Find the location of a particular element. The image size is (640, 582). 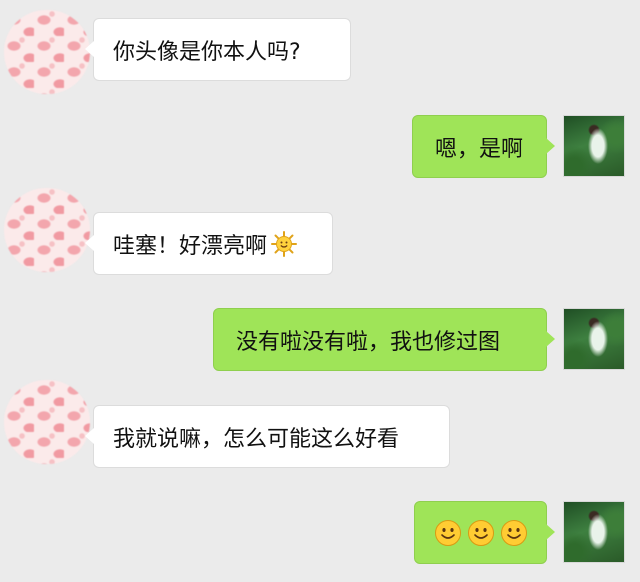

incoming-message-bubble: 你头像是你本人吗? is located at coordinates (218, 49).